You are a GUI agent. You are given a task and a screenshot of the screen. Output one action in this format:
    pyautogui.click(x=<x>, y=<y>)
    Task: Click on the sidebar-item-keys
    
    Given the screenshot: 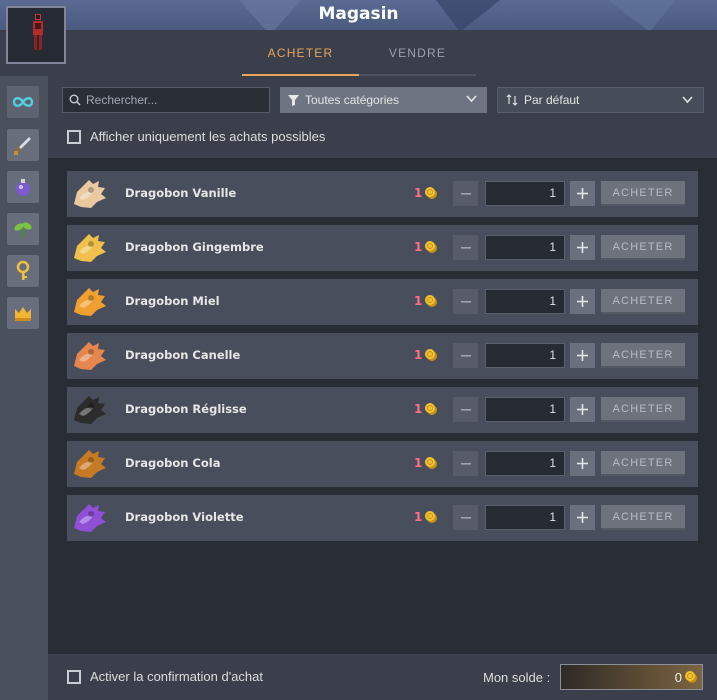 What is the action you would take?
    pyautogui.click(x=23, y=271)
    